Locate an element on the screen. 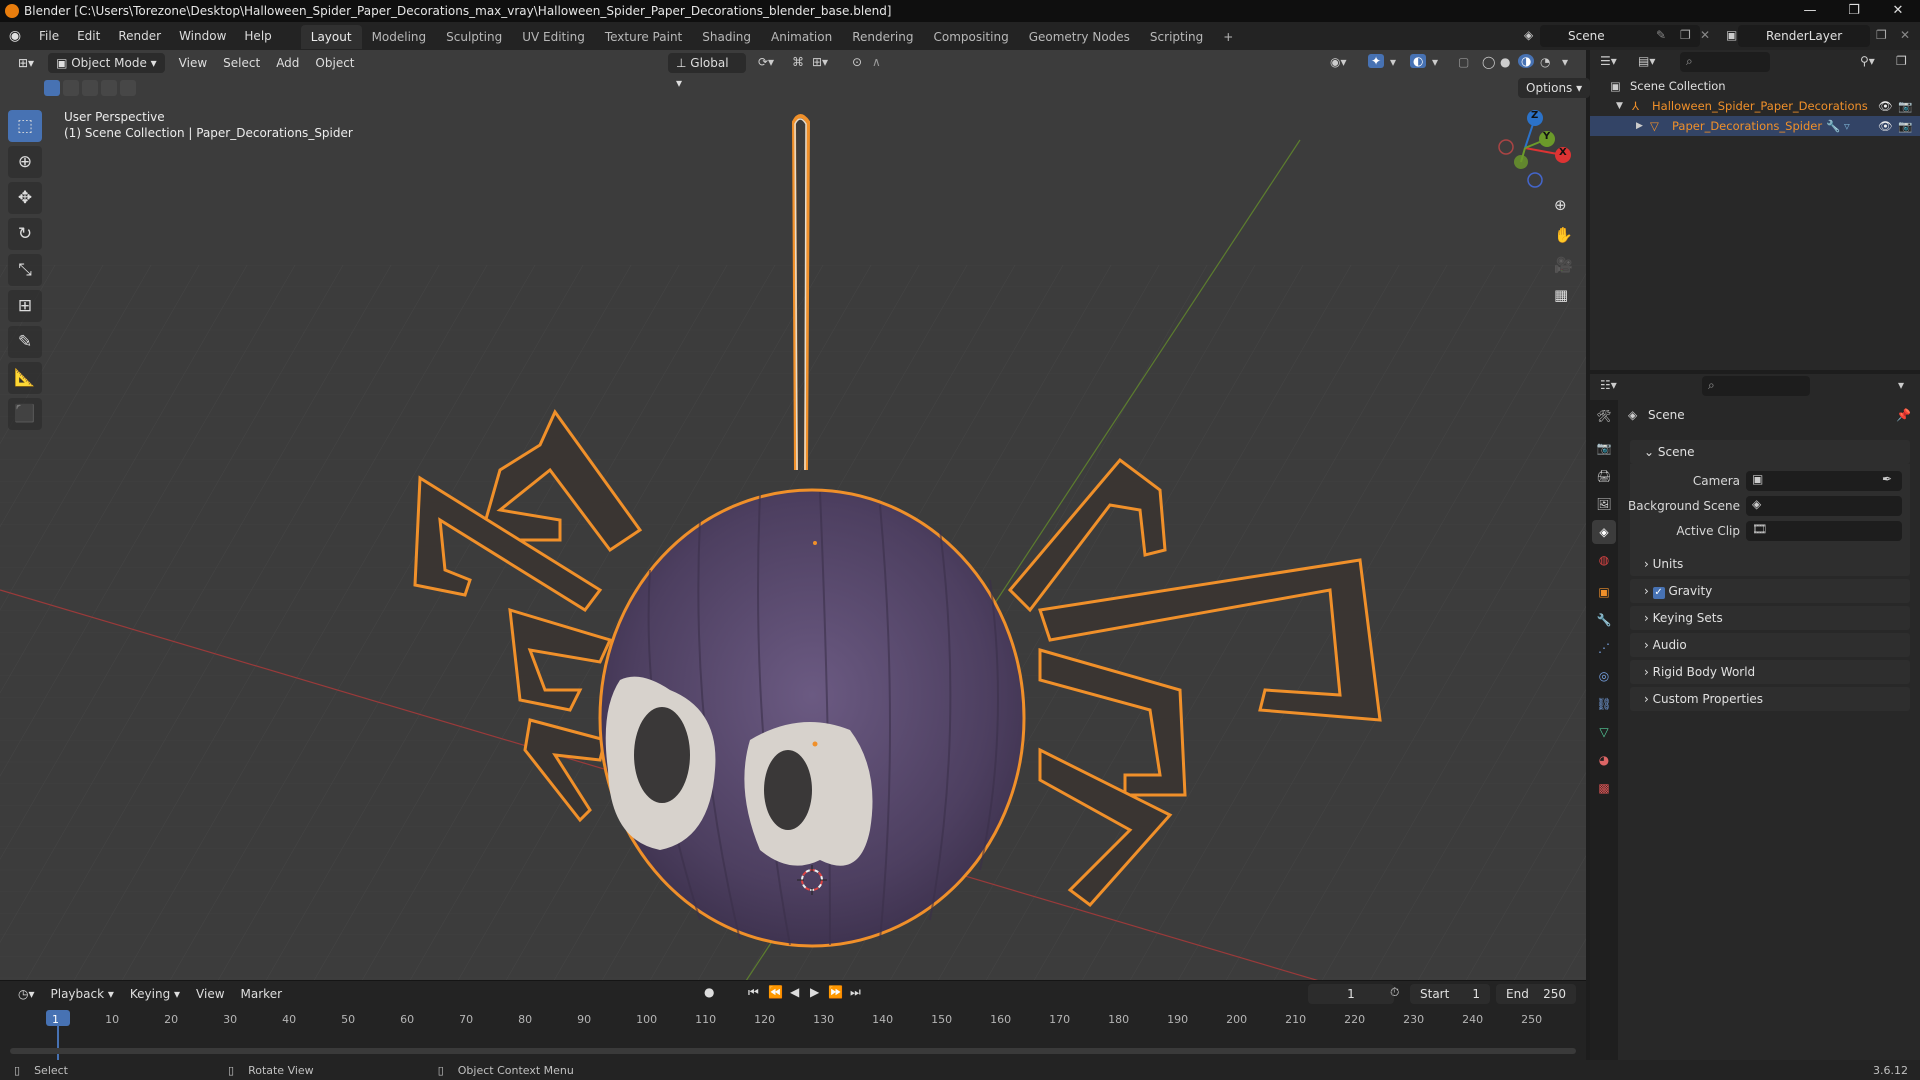  transform-orientation-dropdown: ⊥ Global ▾ is located at coordinates (707, 71).